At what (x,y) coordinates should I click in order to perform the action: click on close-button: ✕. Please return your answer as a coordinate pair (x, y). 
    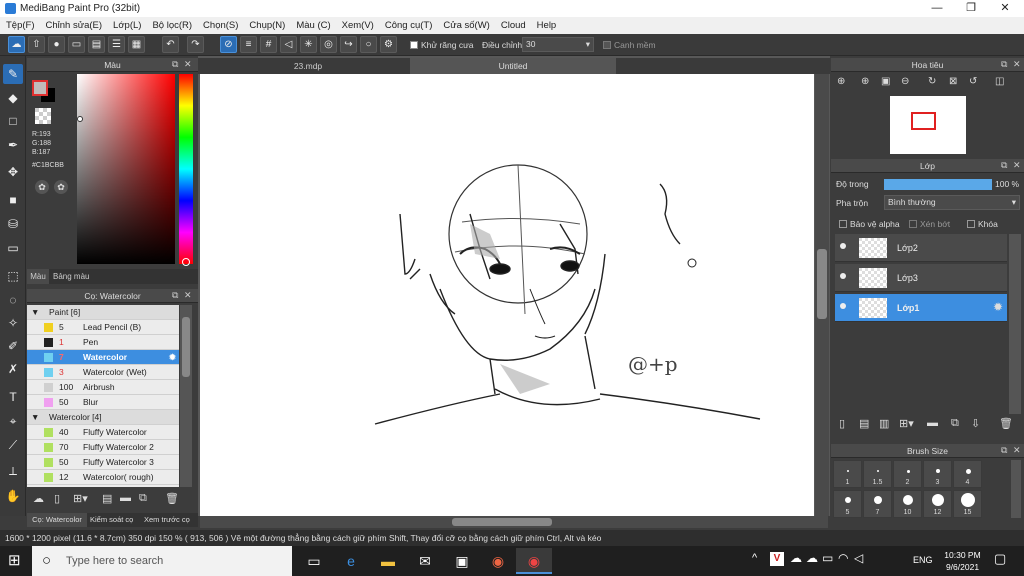
    Looking at the image, I should click on (1005, 8).